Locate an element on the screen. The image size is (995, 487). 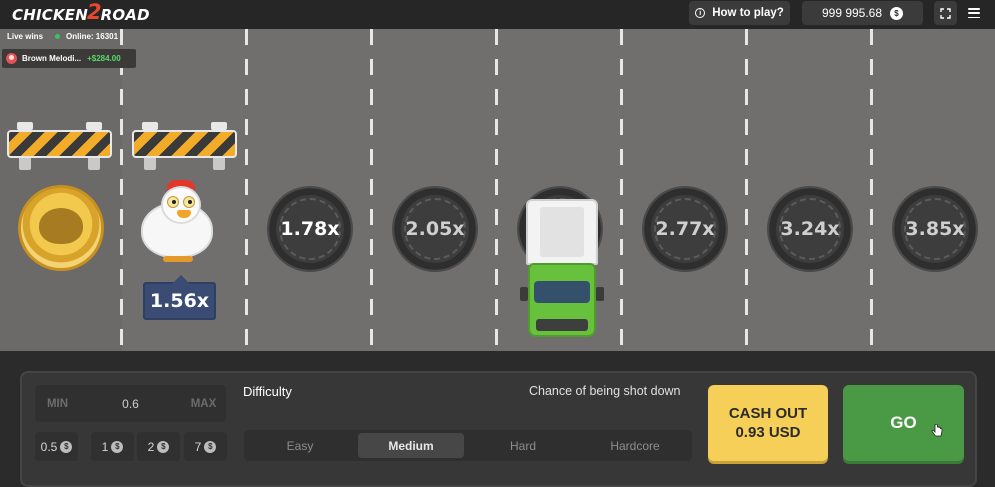
logo-text-left: CHICKEN is located at coordinates (50, 15).